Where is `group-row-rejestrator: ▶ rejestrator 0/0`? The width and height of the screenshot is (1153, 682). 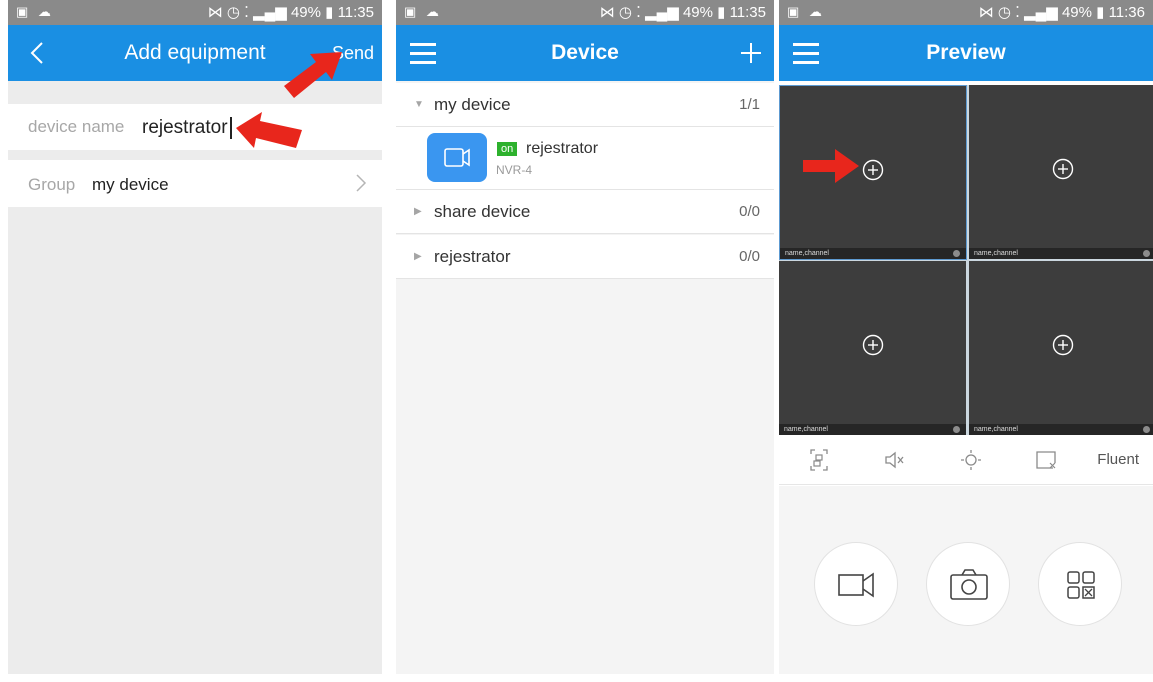
group-row-rejestrator: ▶ rejestrator 0/0 is located at coordinates (585, 257).